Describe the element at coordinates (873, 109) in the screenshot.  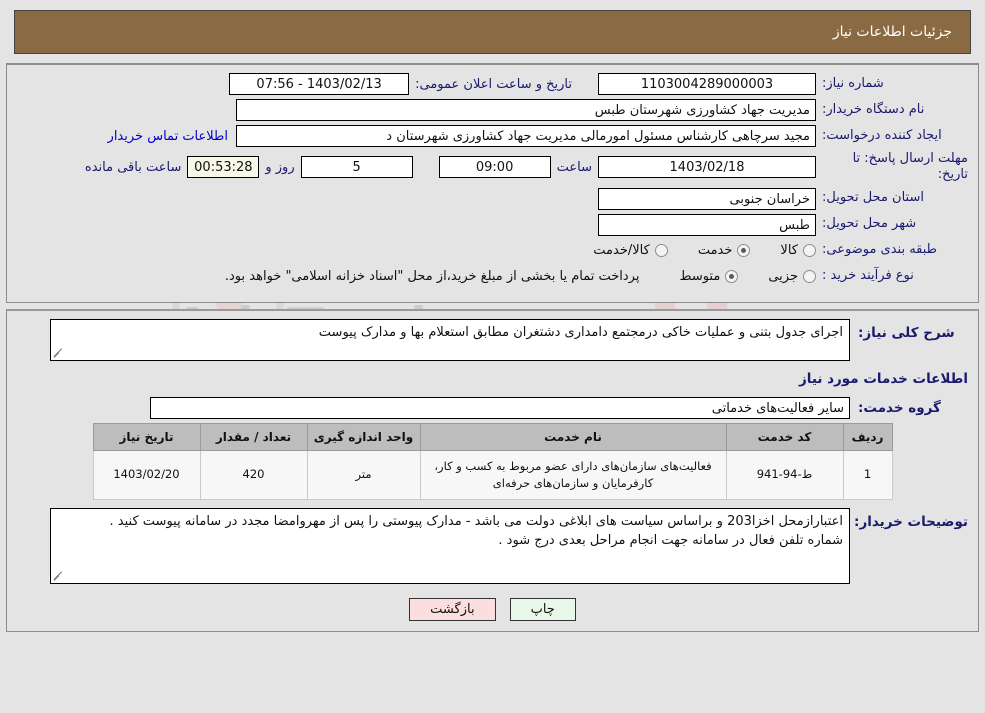
I see `buyer-org-label: نام دستگاه خریدار:` at that location.